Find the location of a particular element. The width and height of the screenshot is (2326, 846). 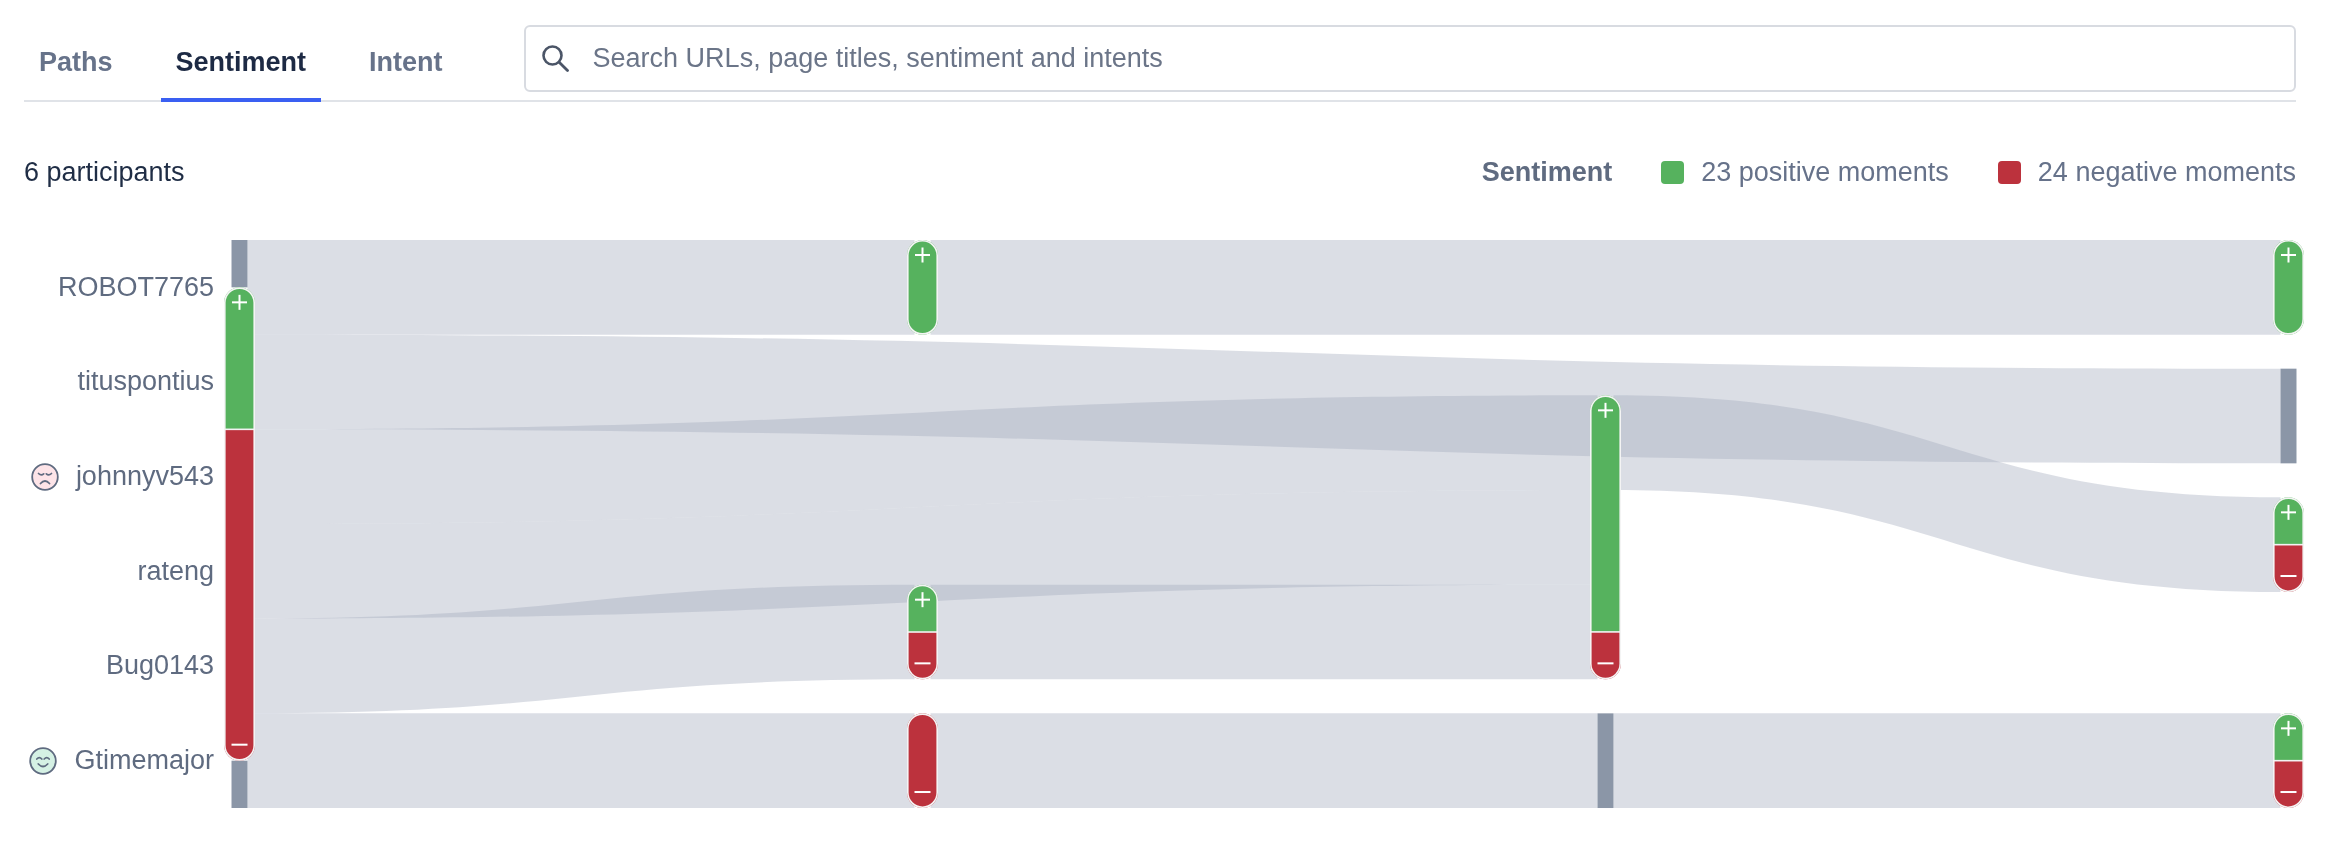

search-field: Search URLs, page titles, sentiment and intents is located at coordinates (1409, 58).